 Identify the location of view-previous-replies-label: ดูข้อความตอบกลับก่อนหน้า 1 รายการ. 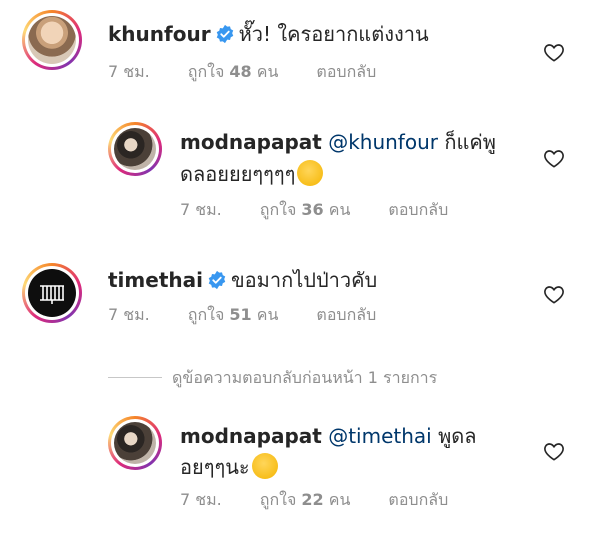
(305, 377).